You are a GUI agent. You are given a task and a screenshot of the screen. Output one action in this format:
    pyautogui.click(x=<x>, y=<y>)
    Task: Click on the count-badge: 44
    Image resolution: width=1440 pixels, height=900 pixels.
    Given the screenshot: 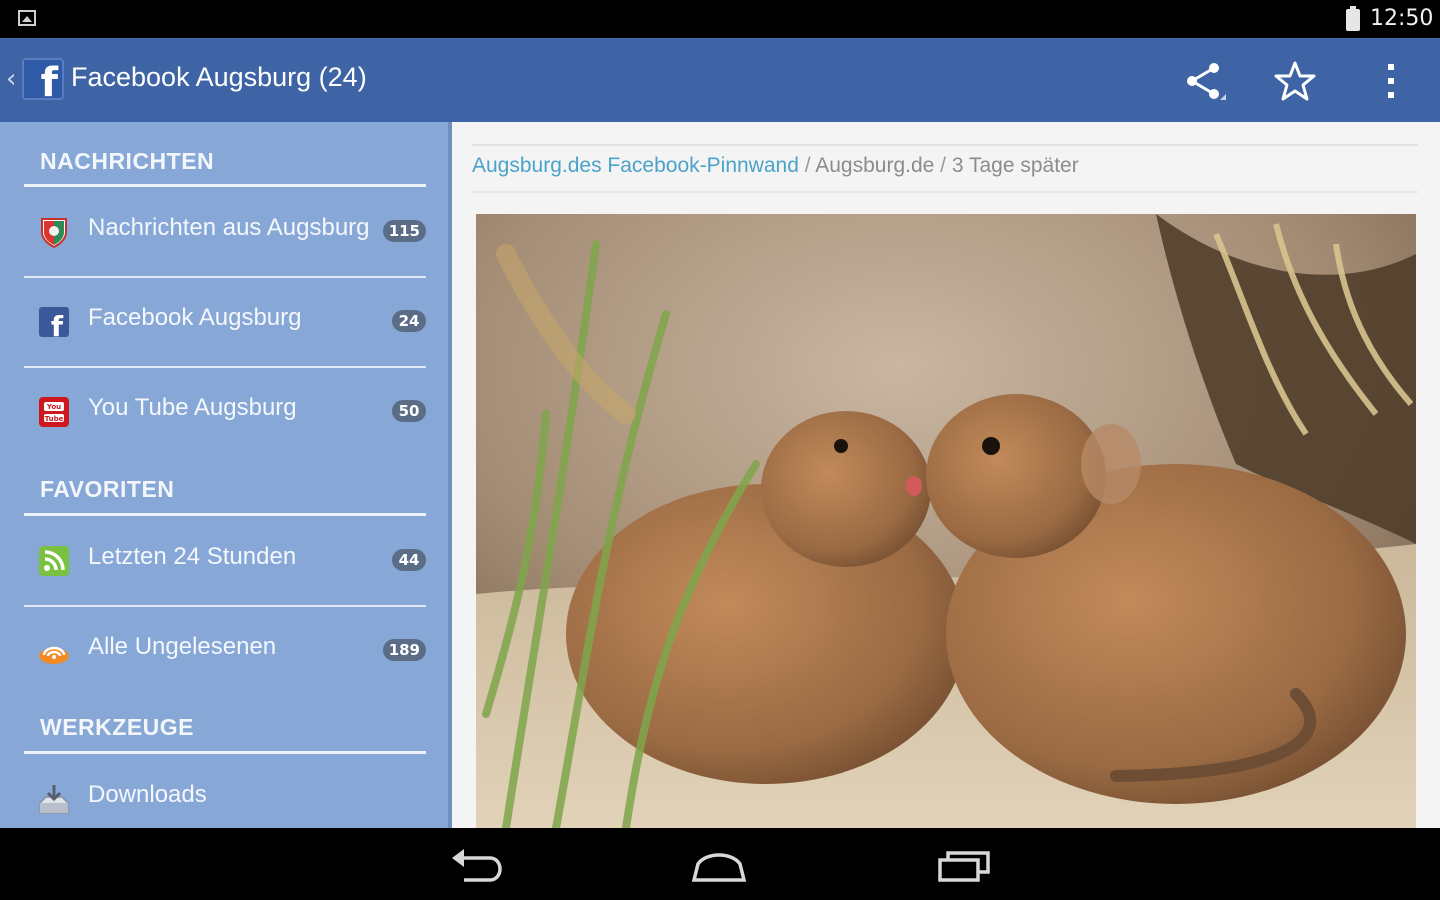 What is the action you would take?
    pyautogui.click(x=409, y=560)
    